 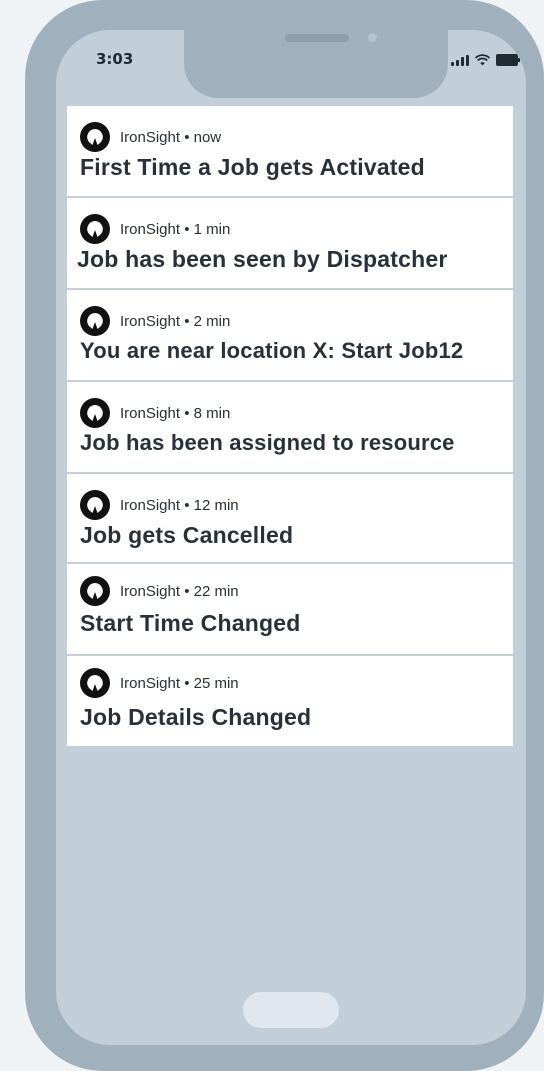 I want to click on notification-meta: IronSight • 25 min, so click(x=159, y=683).